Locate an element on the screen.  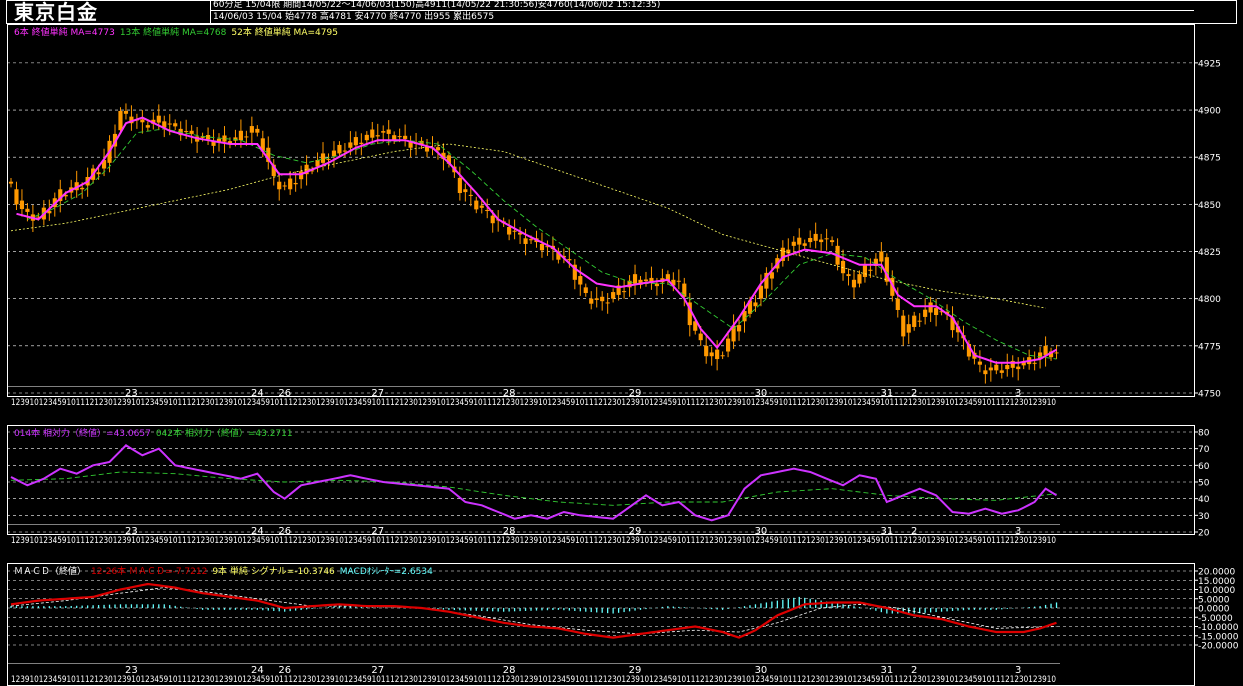
legend-item: 014本 相対力（終値）=43.0657 is located at coordinates (82, 433).